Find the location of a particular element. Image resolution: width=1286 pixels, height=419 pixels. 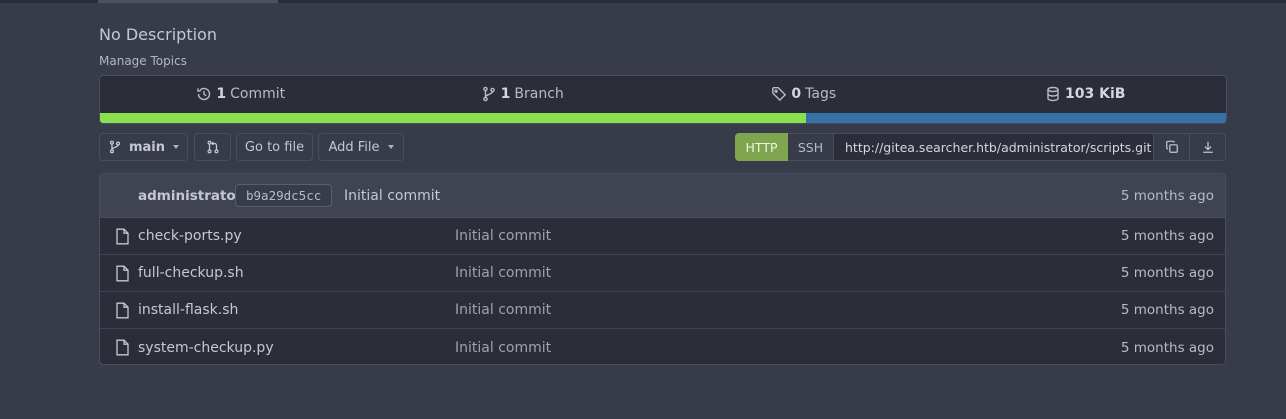

commit-time: 5 months ago is located at coordinates (1167, 195).